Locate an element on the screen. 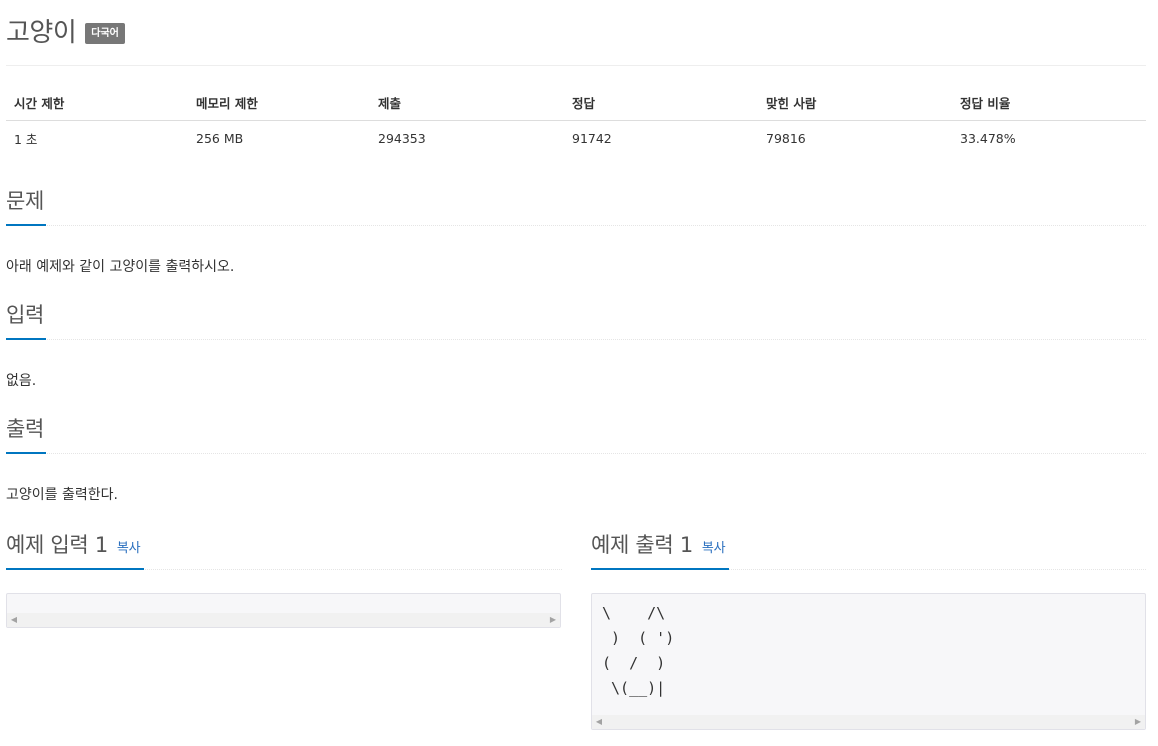 The image size is (1158, 746). sample-output-content: \ /\ ) ( ') ( / ) \(__)| is located at coordinates (638, 650).